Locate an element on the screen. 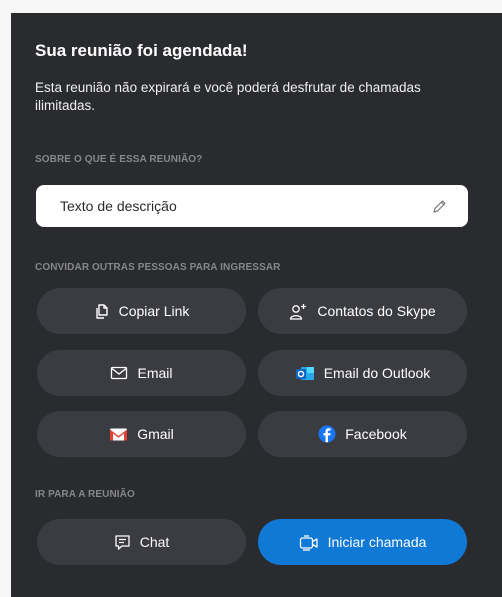 The width and height of the screenshot is (502, 597). skype-contacts-button: Contatos do Skype is located at coordinates (362, 311).